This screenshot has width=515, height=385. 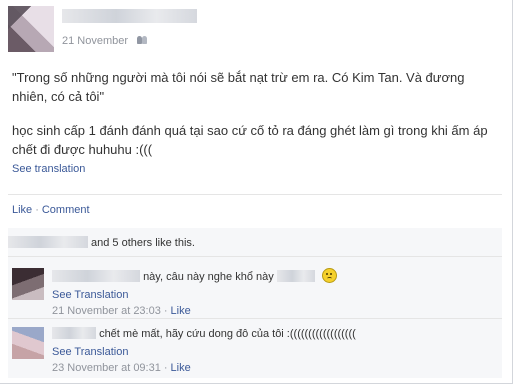 What do you see at coordinates (272, 311) in the screenshot?
I see `comment-meta: 21 November at 23:03 · Like` at bounding box center [272, 311].